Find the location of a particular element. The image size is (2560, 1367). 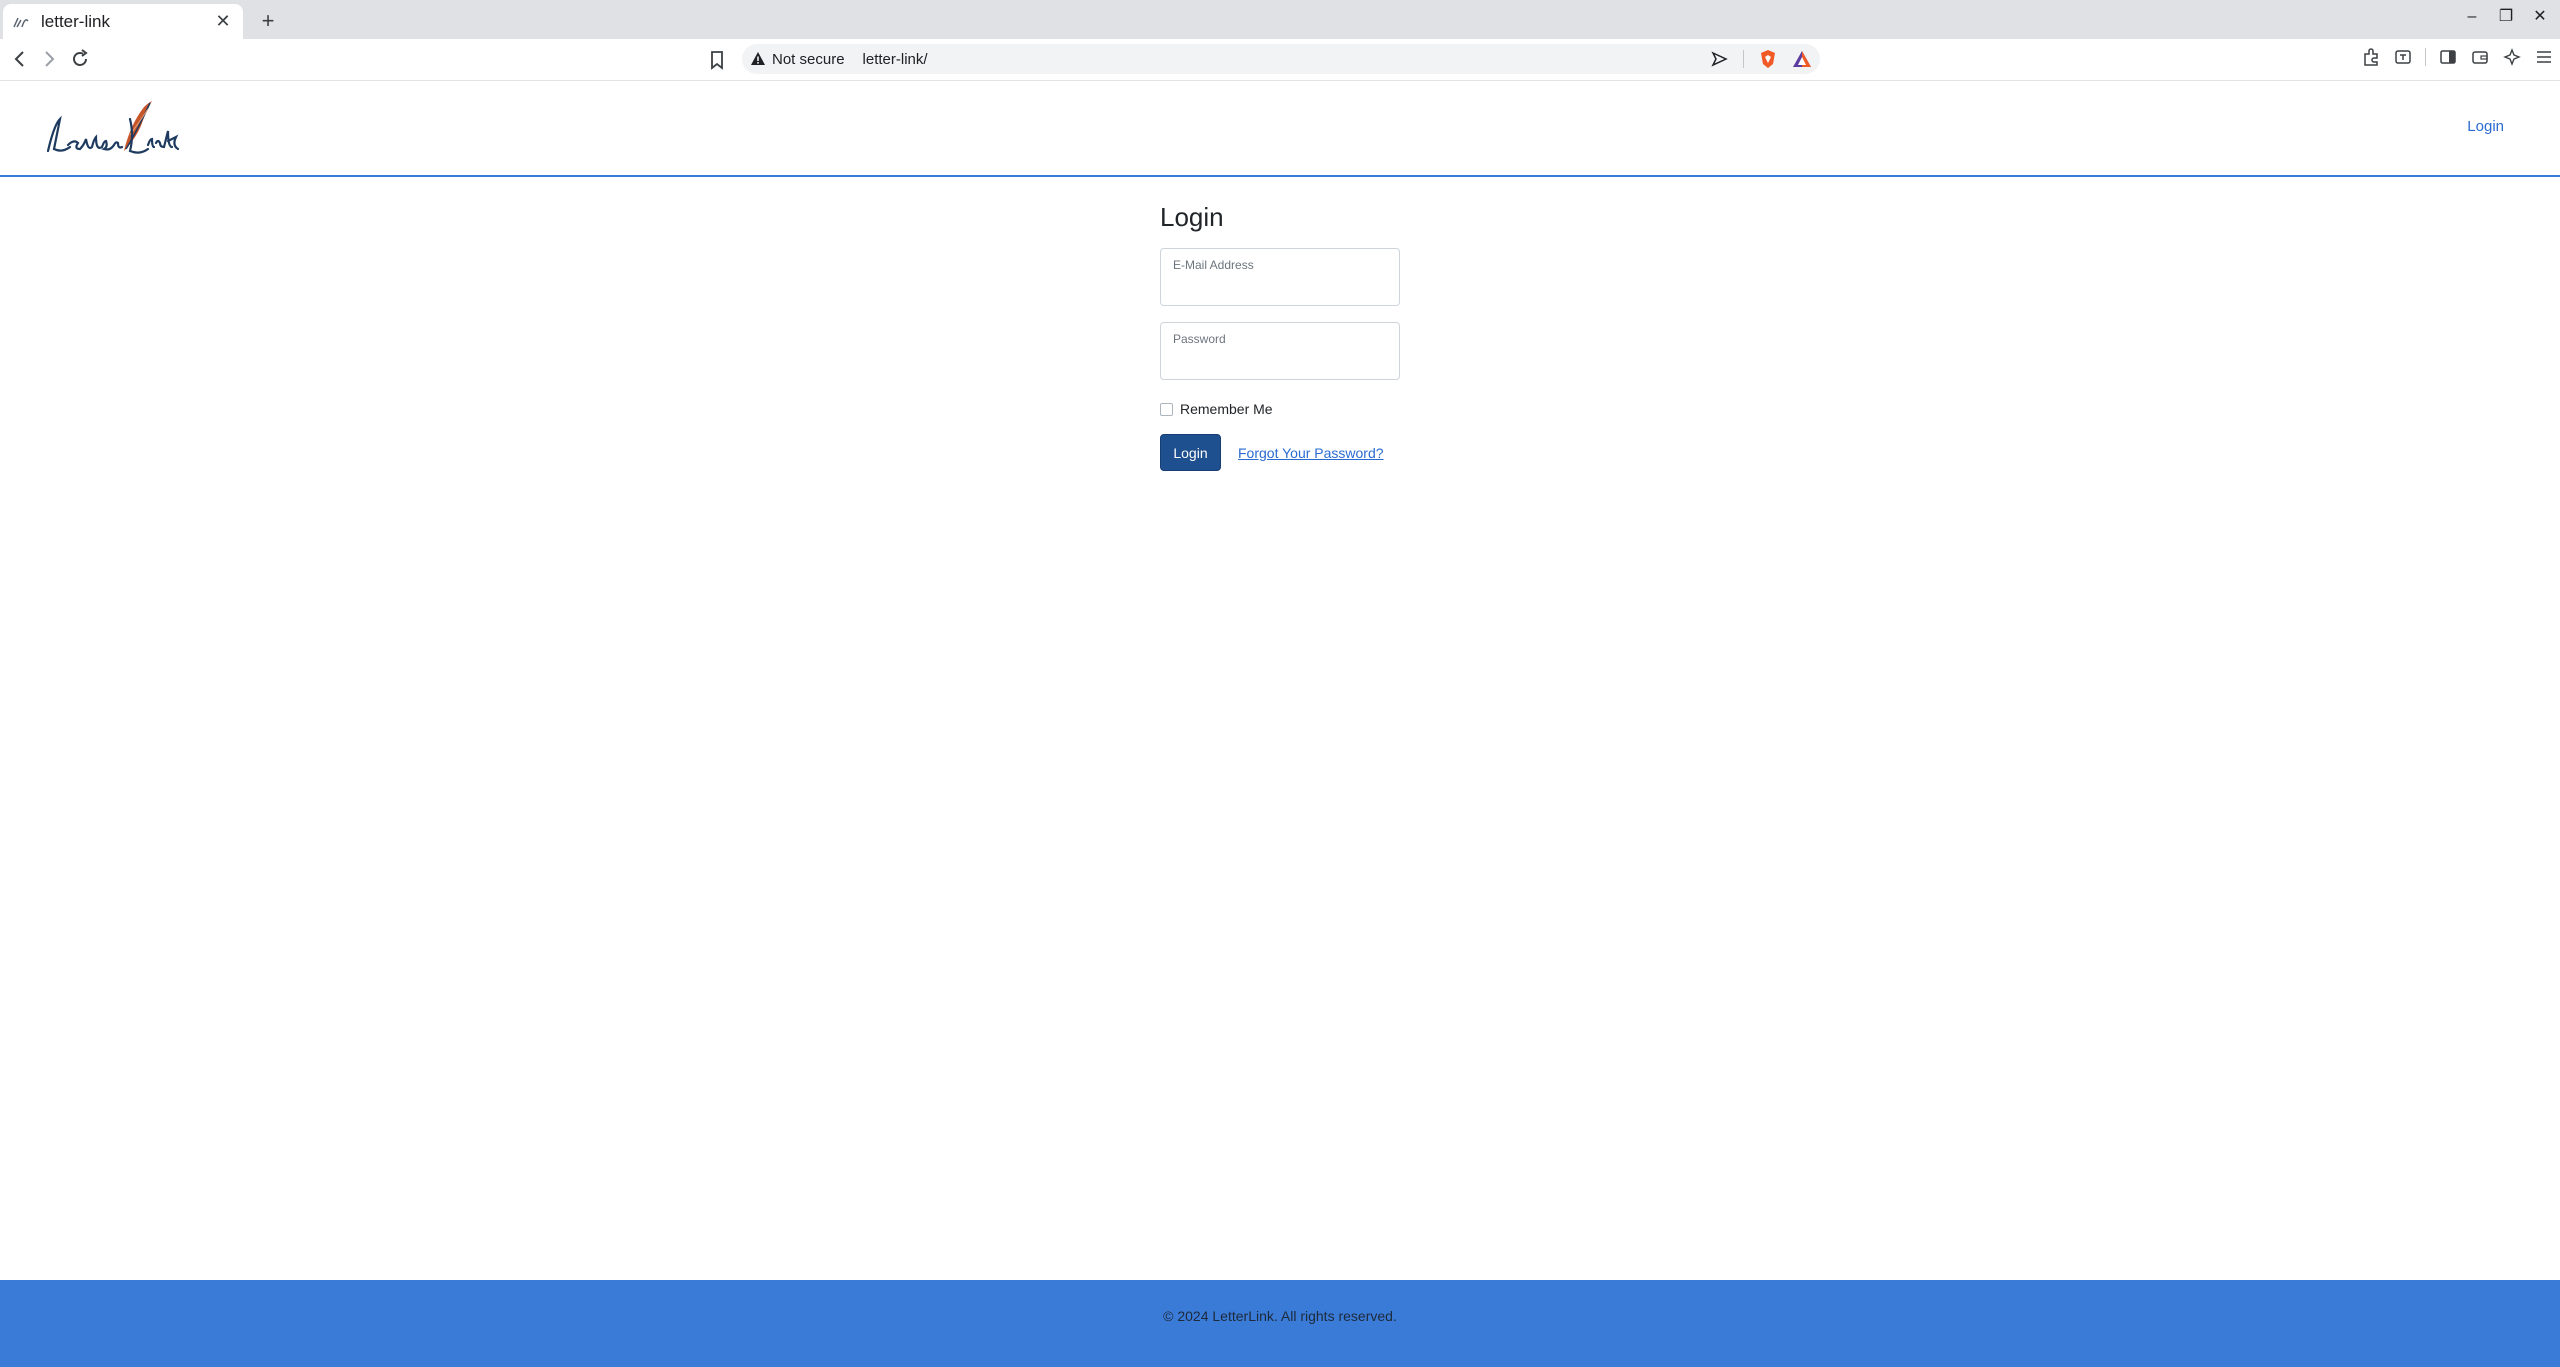

password-field: Password is located at coordinates (1280, 351).